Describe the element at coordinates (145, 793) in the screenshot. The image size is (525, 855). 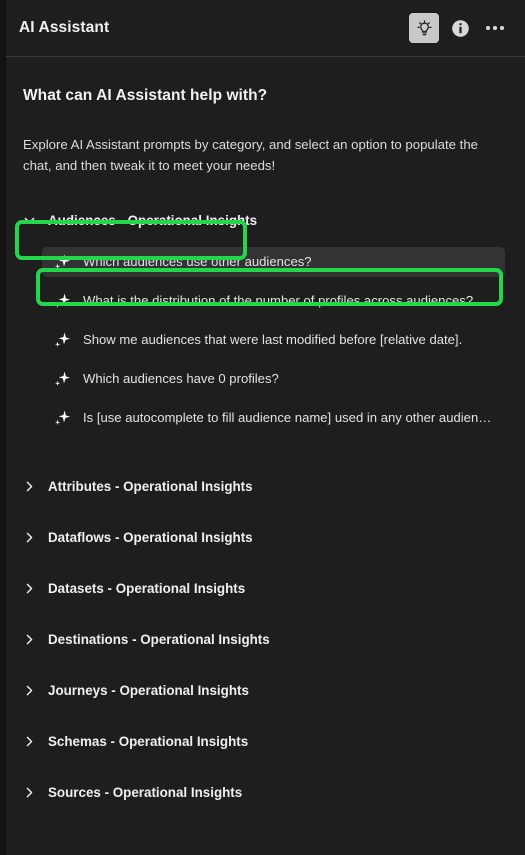
I see `category-label: Sources - Operational Insights` at that location.